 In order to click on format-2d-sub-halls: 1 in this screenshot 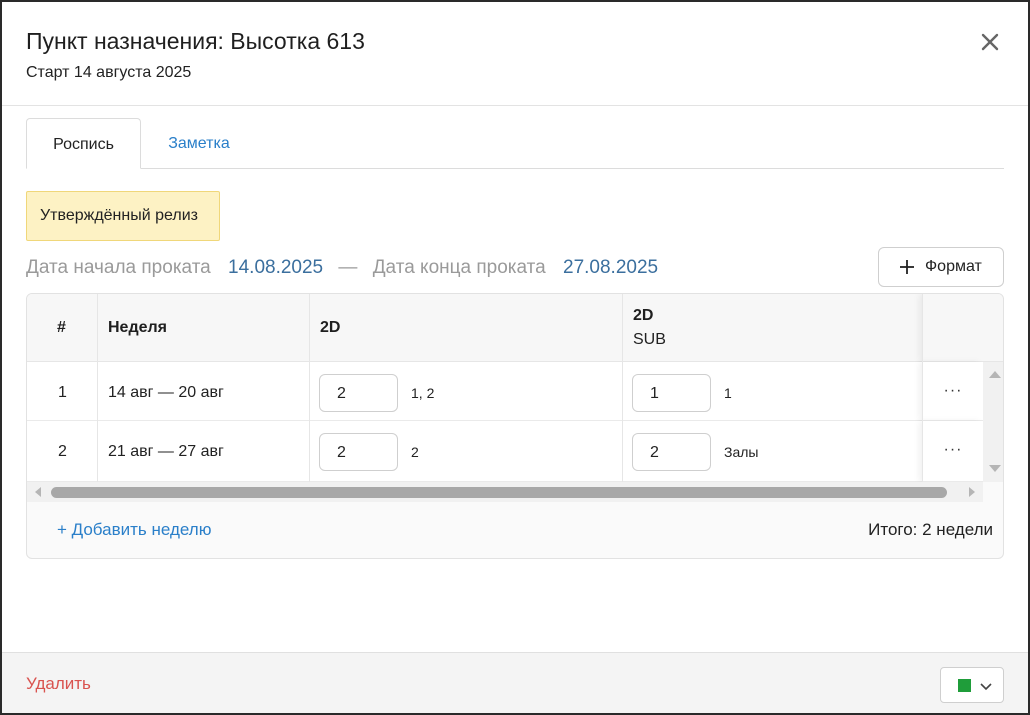, I will do `click(728, 393)`.